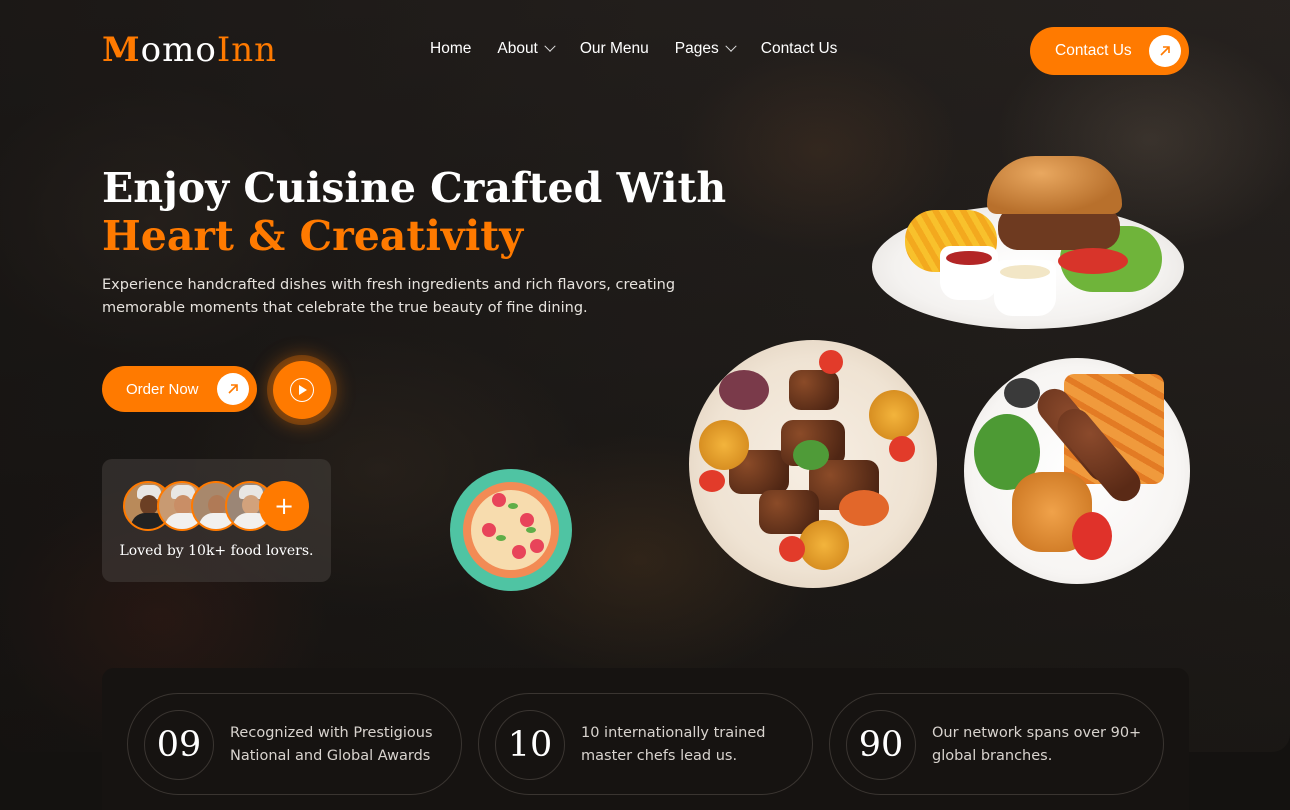  I want to click on food-lovers-card: + Loved by 10k+ food lovers., so click(216, 520).